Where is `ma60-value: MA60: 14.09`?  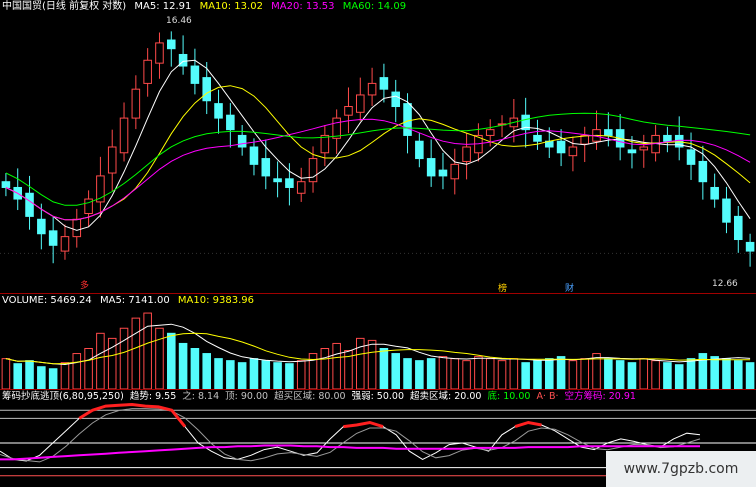 ma60-value: MA60: 14.09 is located at coordinates (374, 6).